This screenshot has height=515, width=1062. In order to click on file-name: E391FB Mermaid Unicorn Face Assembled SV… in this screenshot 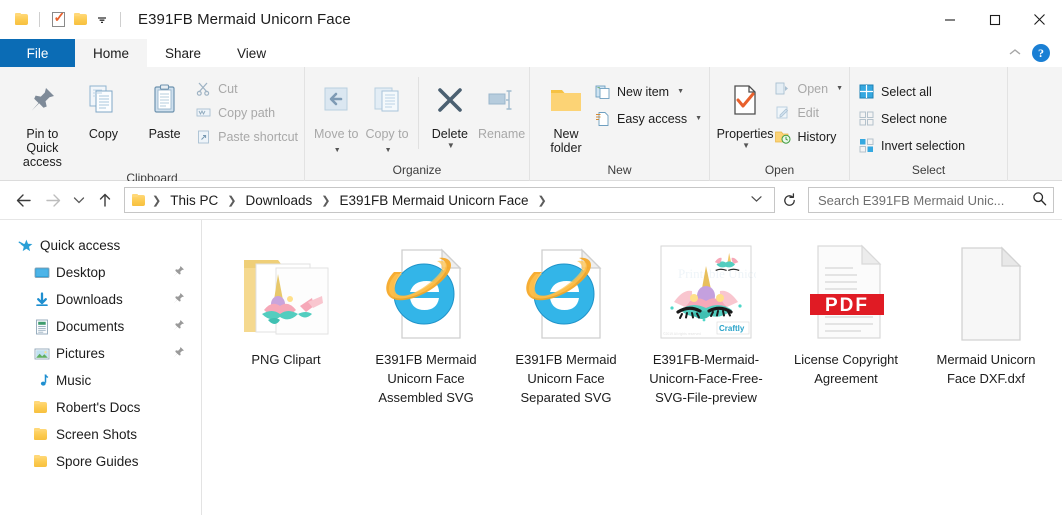, I will do `click(426, 378)`.